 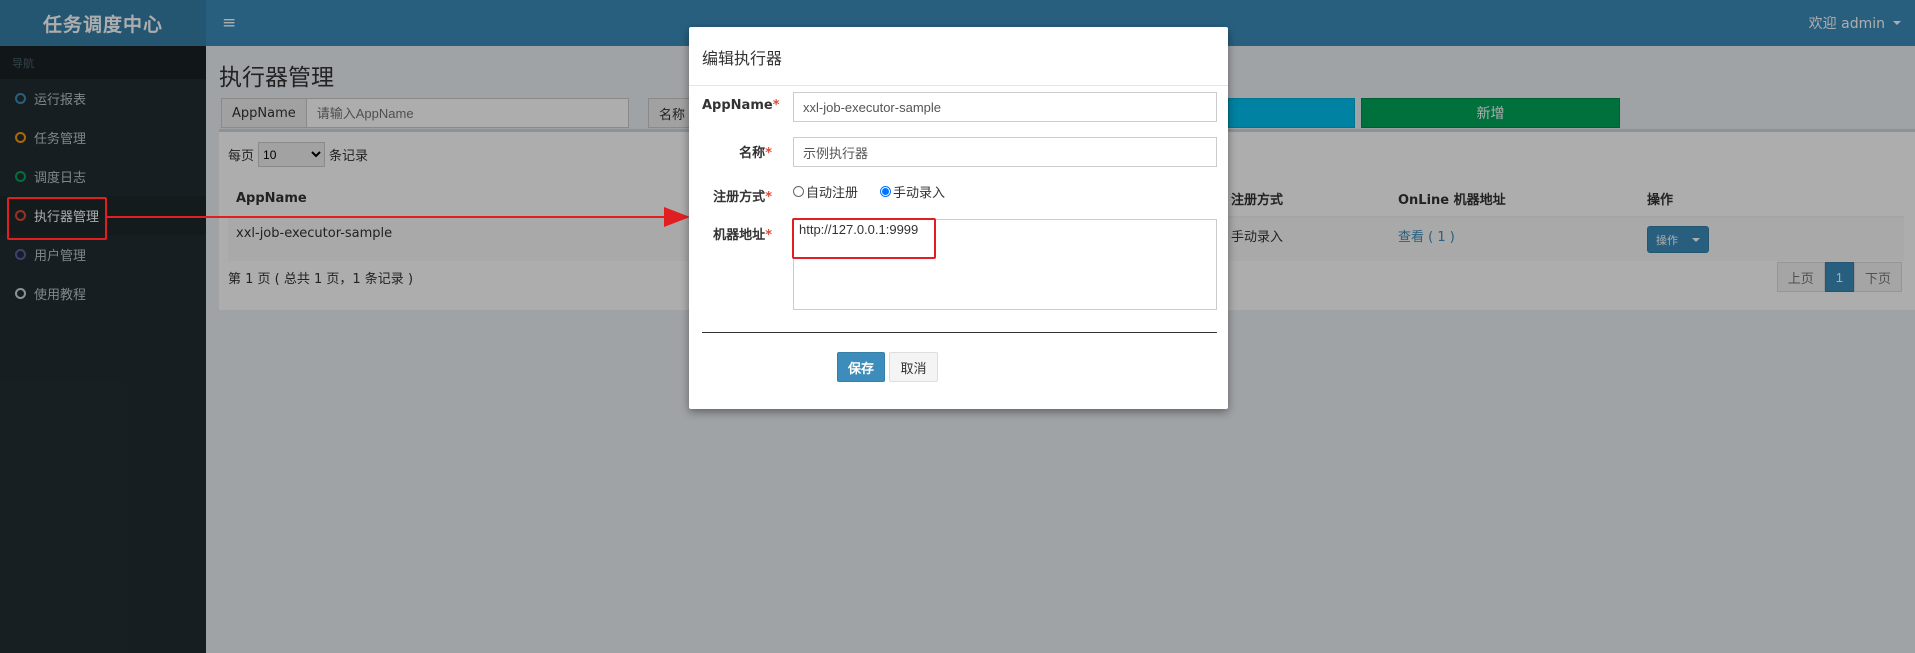 What do you see at coordinates (886, 191) in the screenshot?
I see `radio-checked-icon` at bounding box center [886, 191].